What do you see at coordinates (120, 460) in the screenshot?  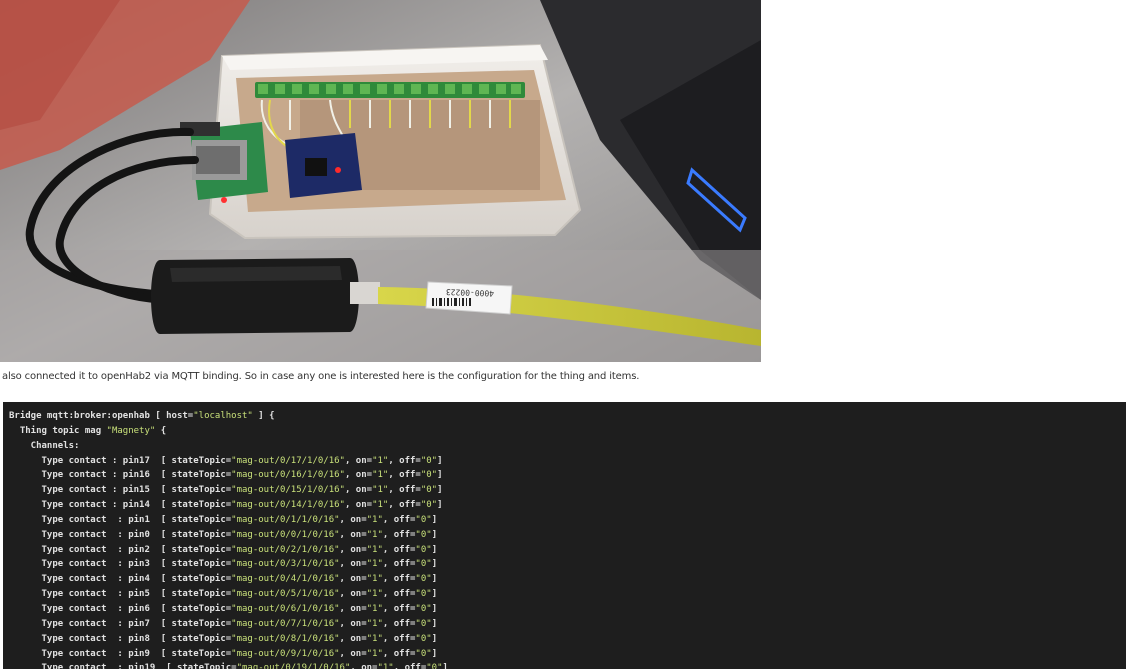 I see `code-text: Type contact : pin17 [ stateTopic=` at bounding box center [120, 460].